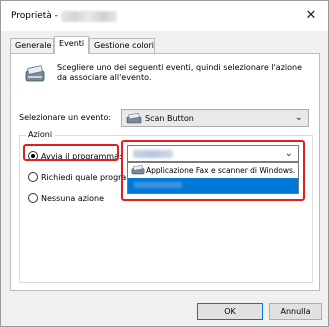 This screenshot has width=329, height=327. What do you see at coordinates (134, 119) in the screenshot?
I see `scanner-small-icon` at bounding box center [134, 119].